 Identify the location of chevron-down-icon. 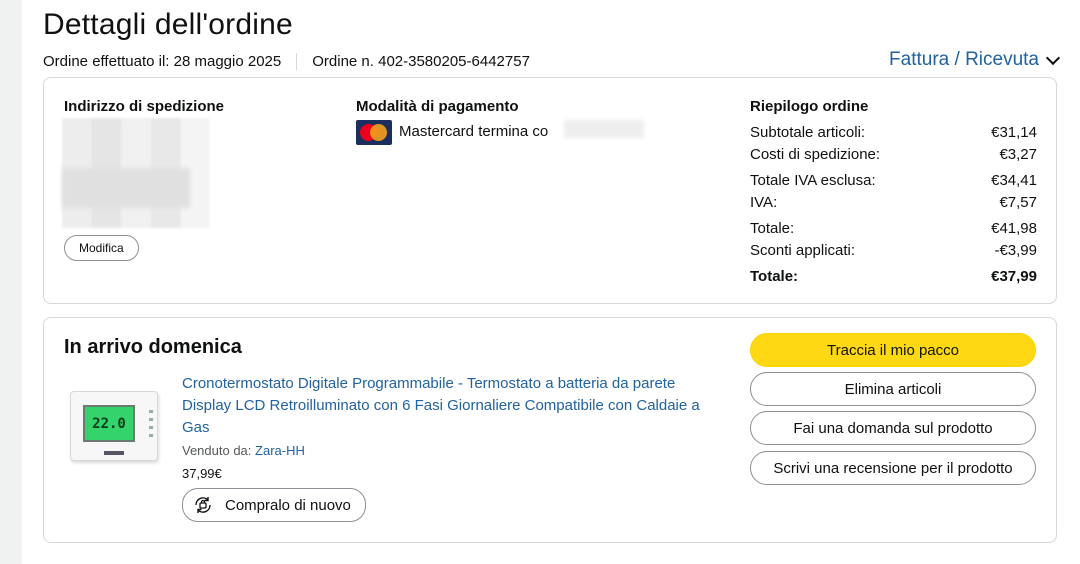
(1053, 57).